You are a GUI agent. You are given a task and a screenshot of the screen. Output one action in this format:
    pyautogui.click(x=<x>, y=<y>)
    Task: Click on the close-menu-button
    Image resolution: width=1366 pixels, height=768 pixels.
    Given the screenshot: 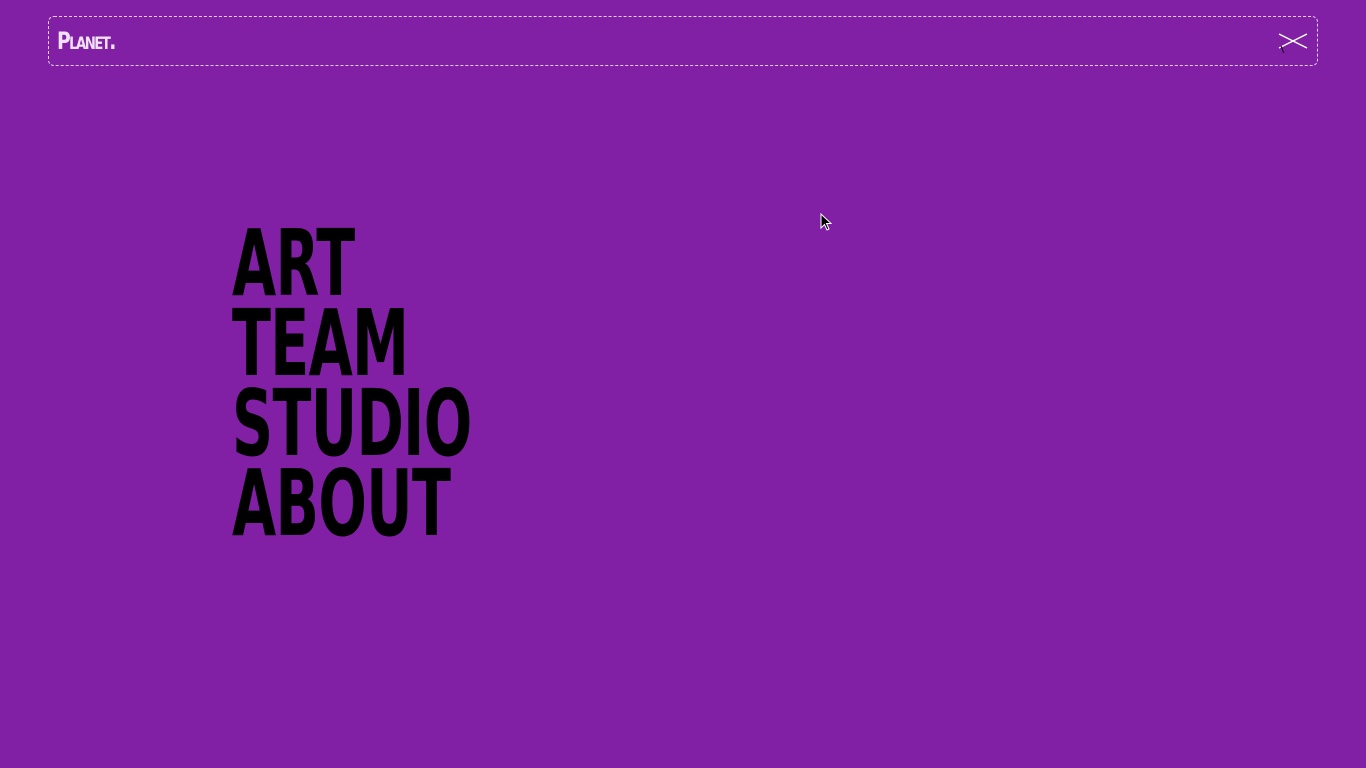 What is the action you would take?
    pyautogui.click(x=1293, y=42)
    